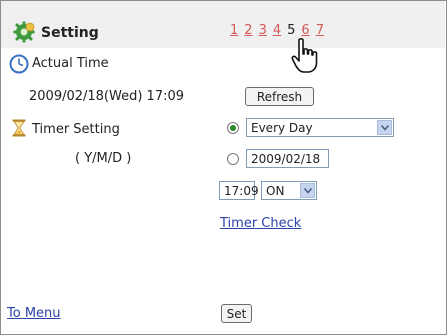  Describe the element at coordinates (19, 64) in the screenshot. I see `clock-icon` at that location.